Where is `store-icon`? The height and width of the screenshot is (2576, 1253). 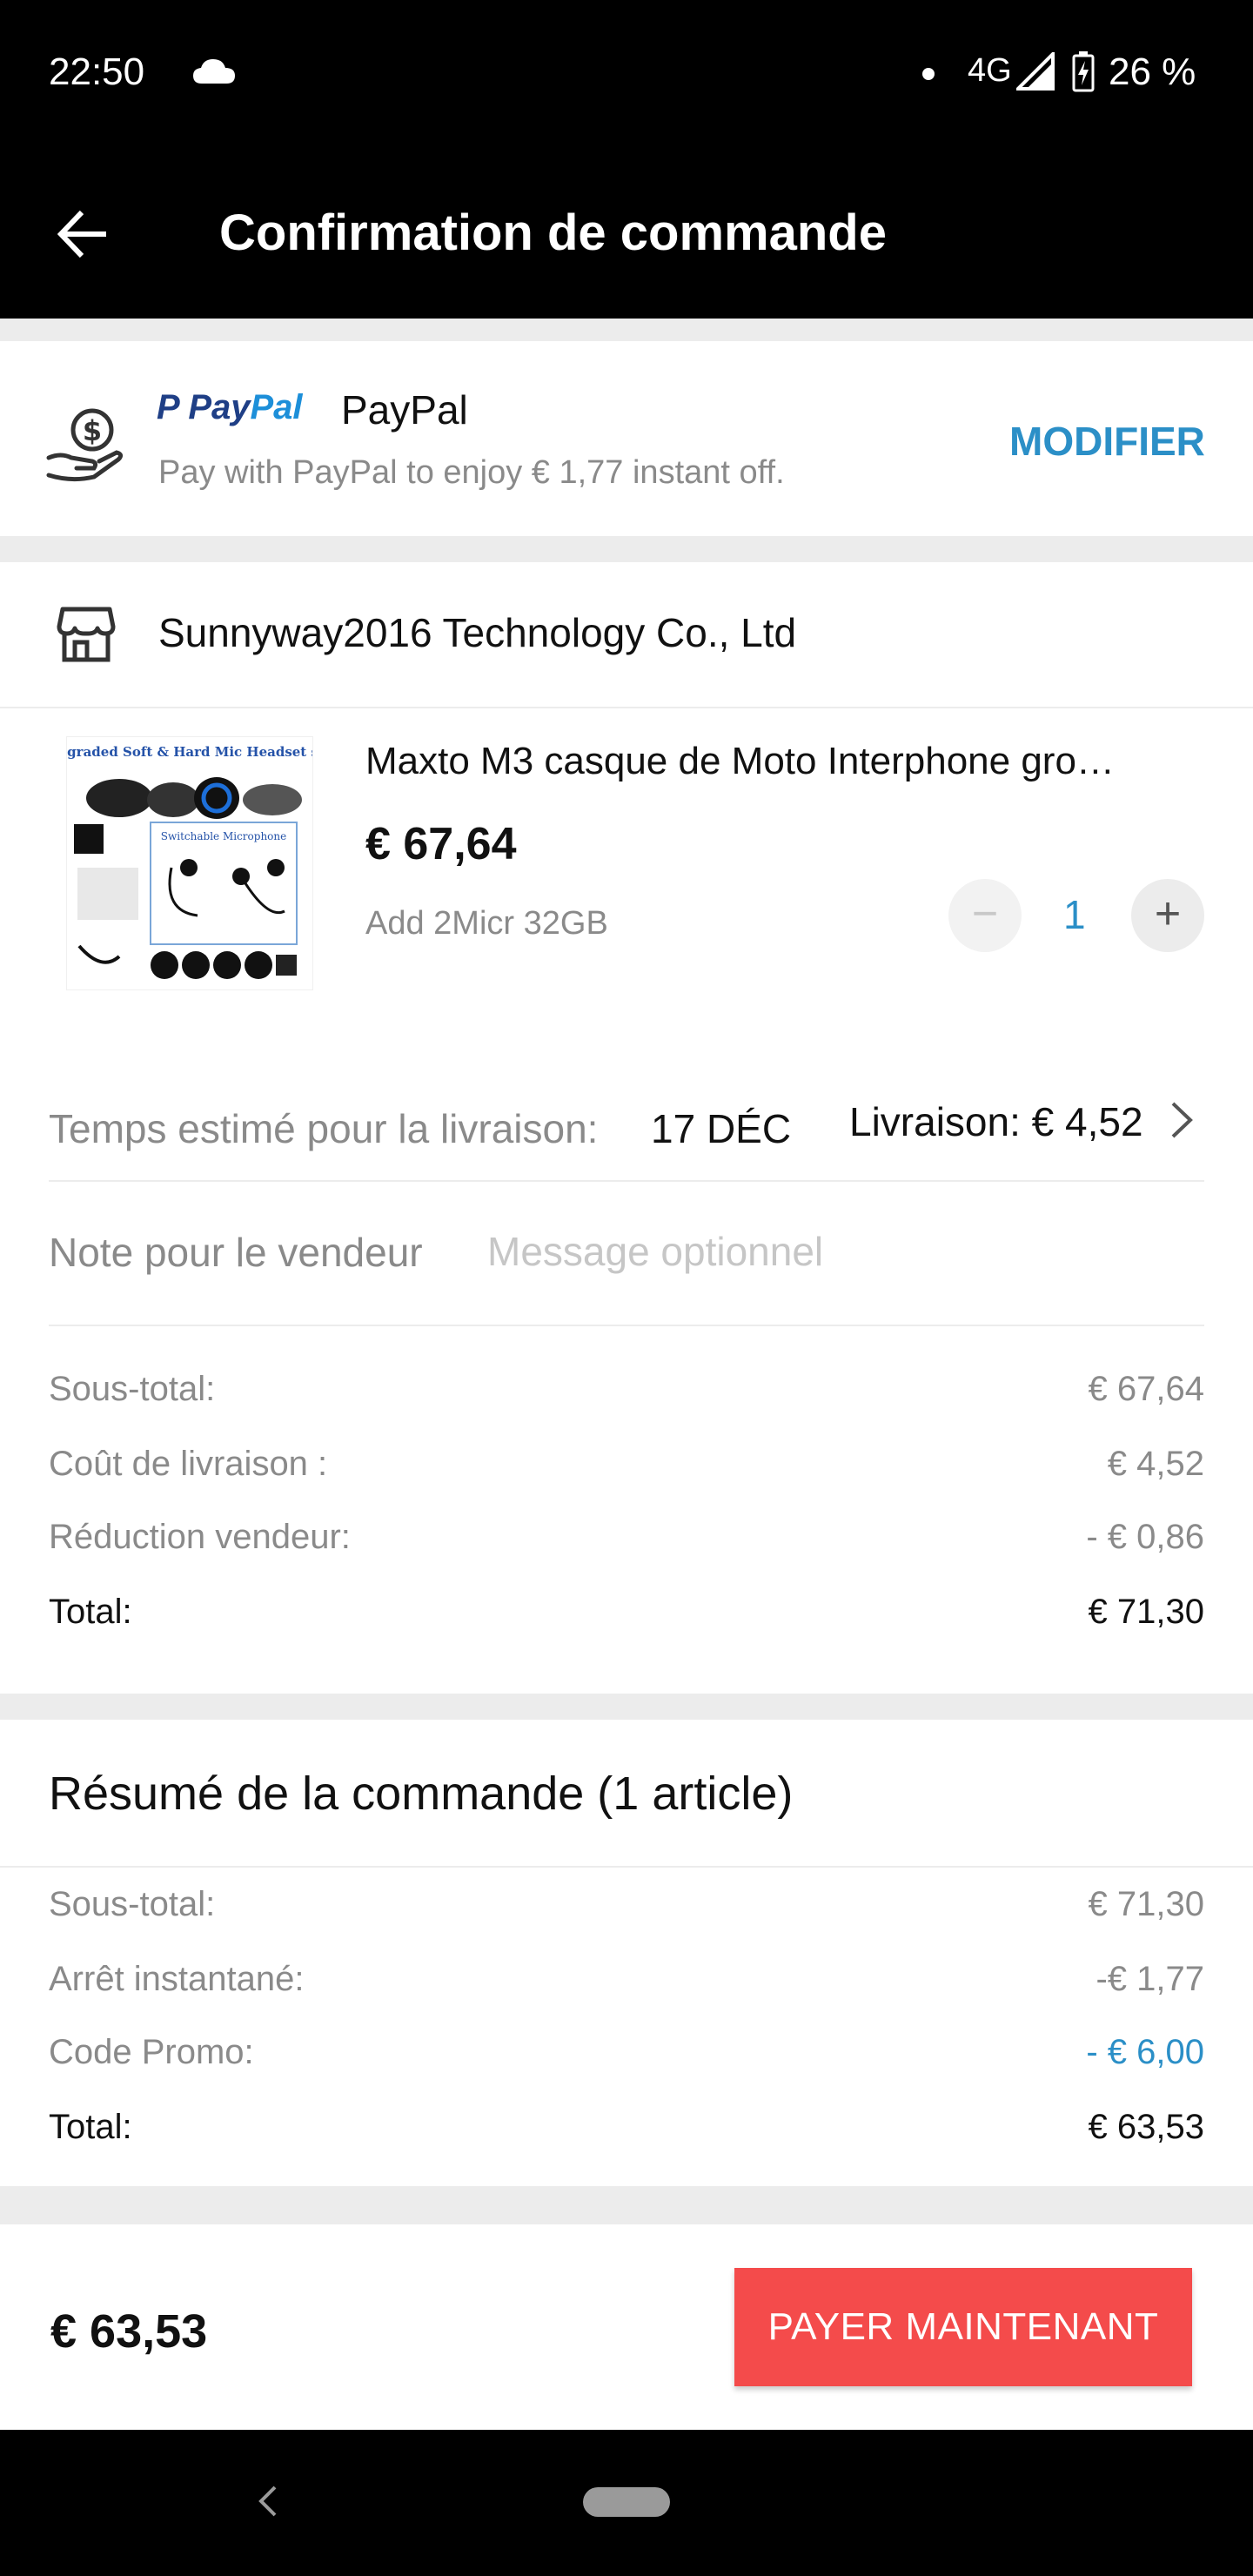 store-icon is located at coordinates (86, 634).